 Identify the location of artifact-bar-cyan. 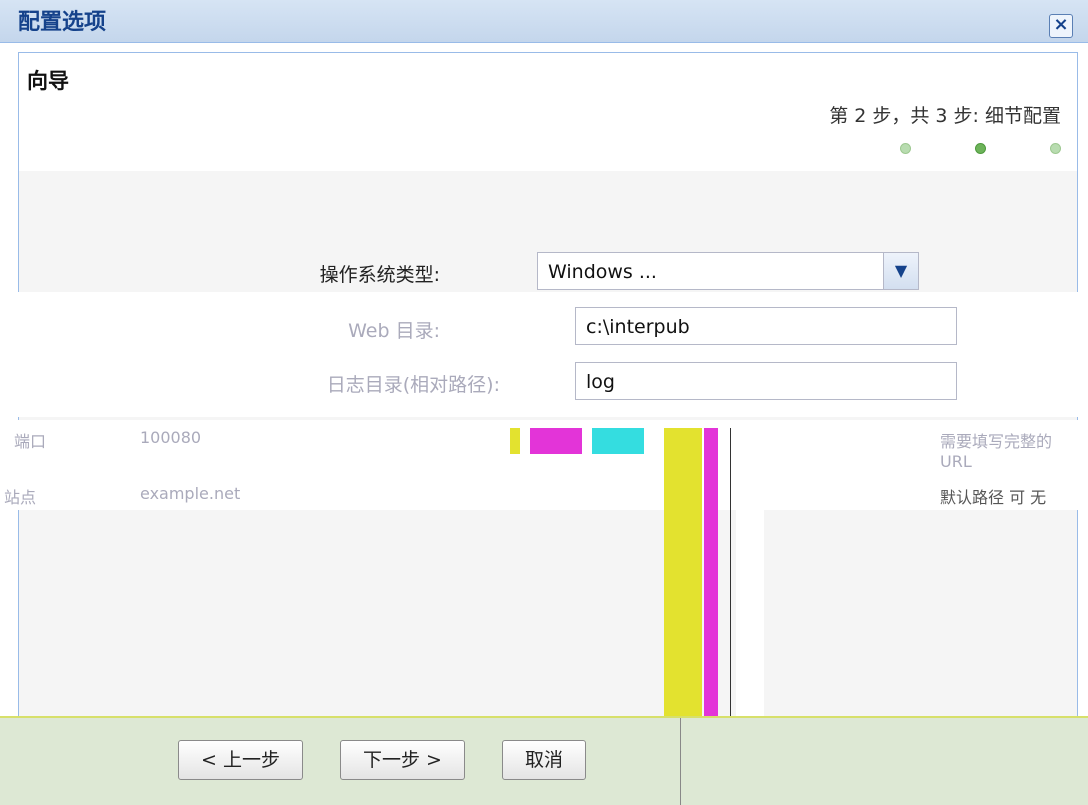
(618, 441).